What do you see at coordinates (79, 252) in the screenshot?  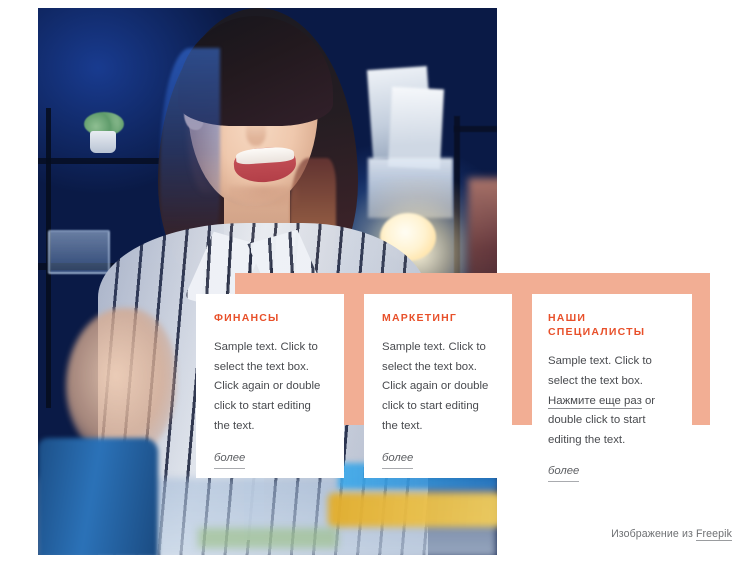 I see `photo-basket` at bounding box center [79, 252].